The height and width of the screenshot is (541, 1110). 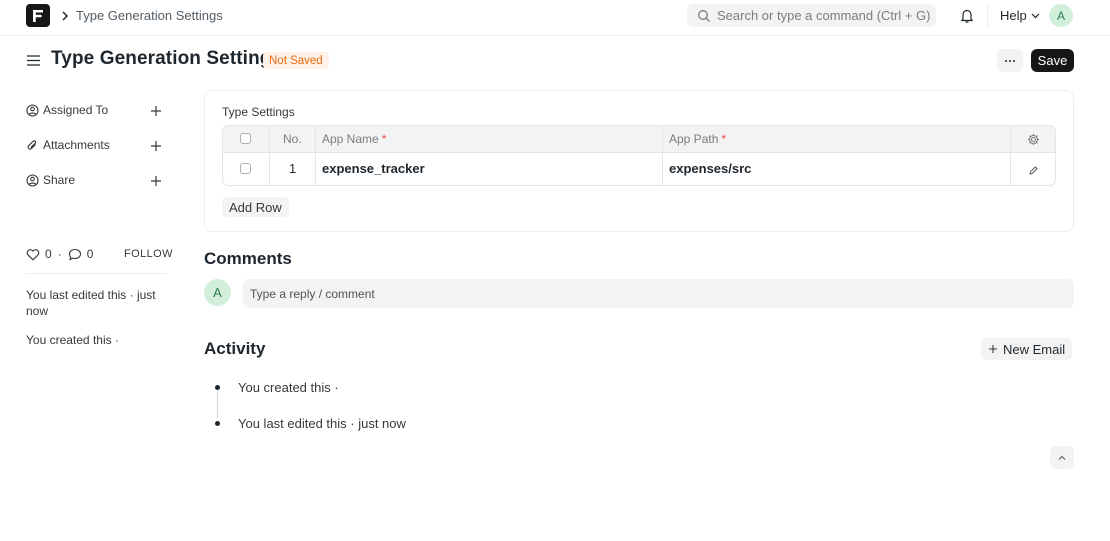 What do you see at coordinates (993, 349) in the screenshot?
I see `plus-icon` at bounding box center [993, 349].